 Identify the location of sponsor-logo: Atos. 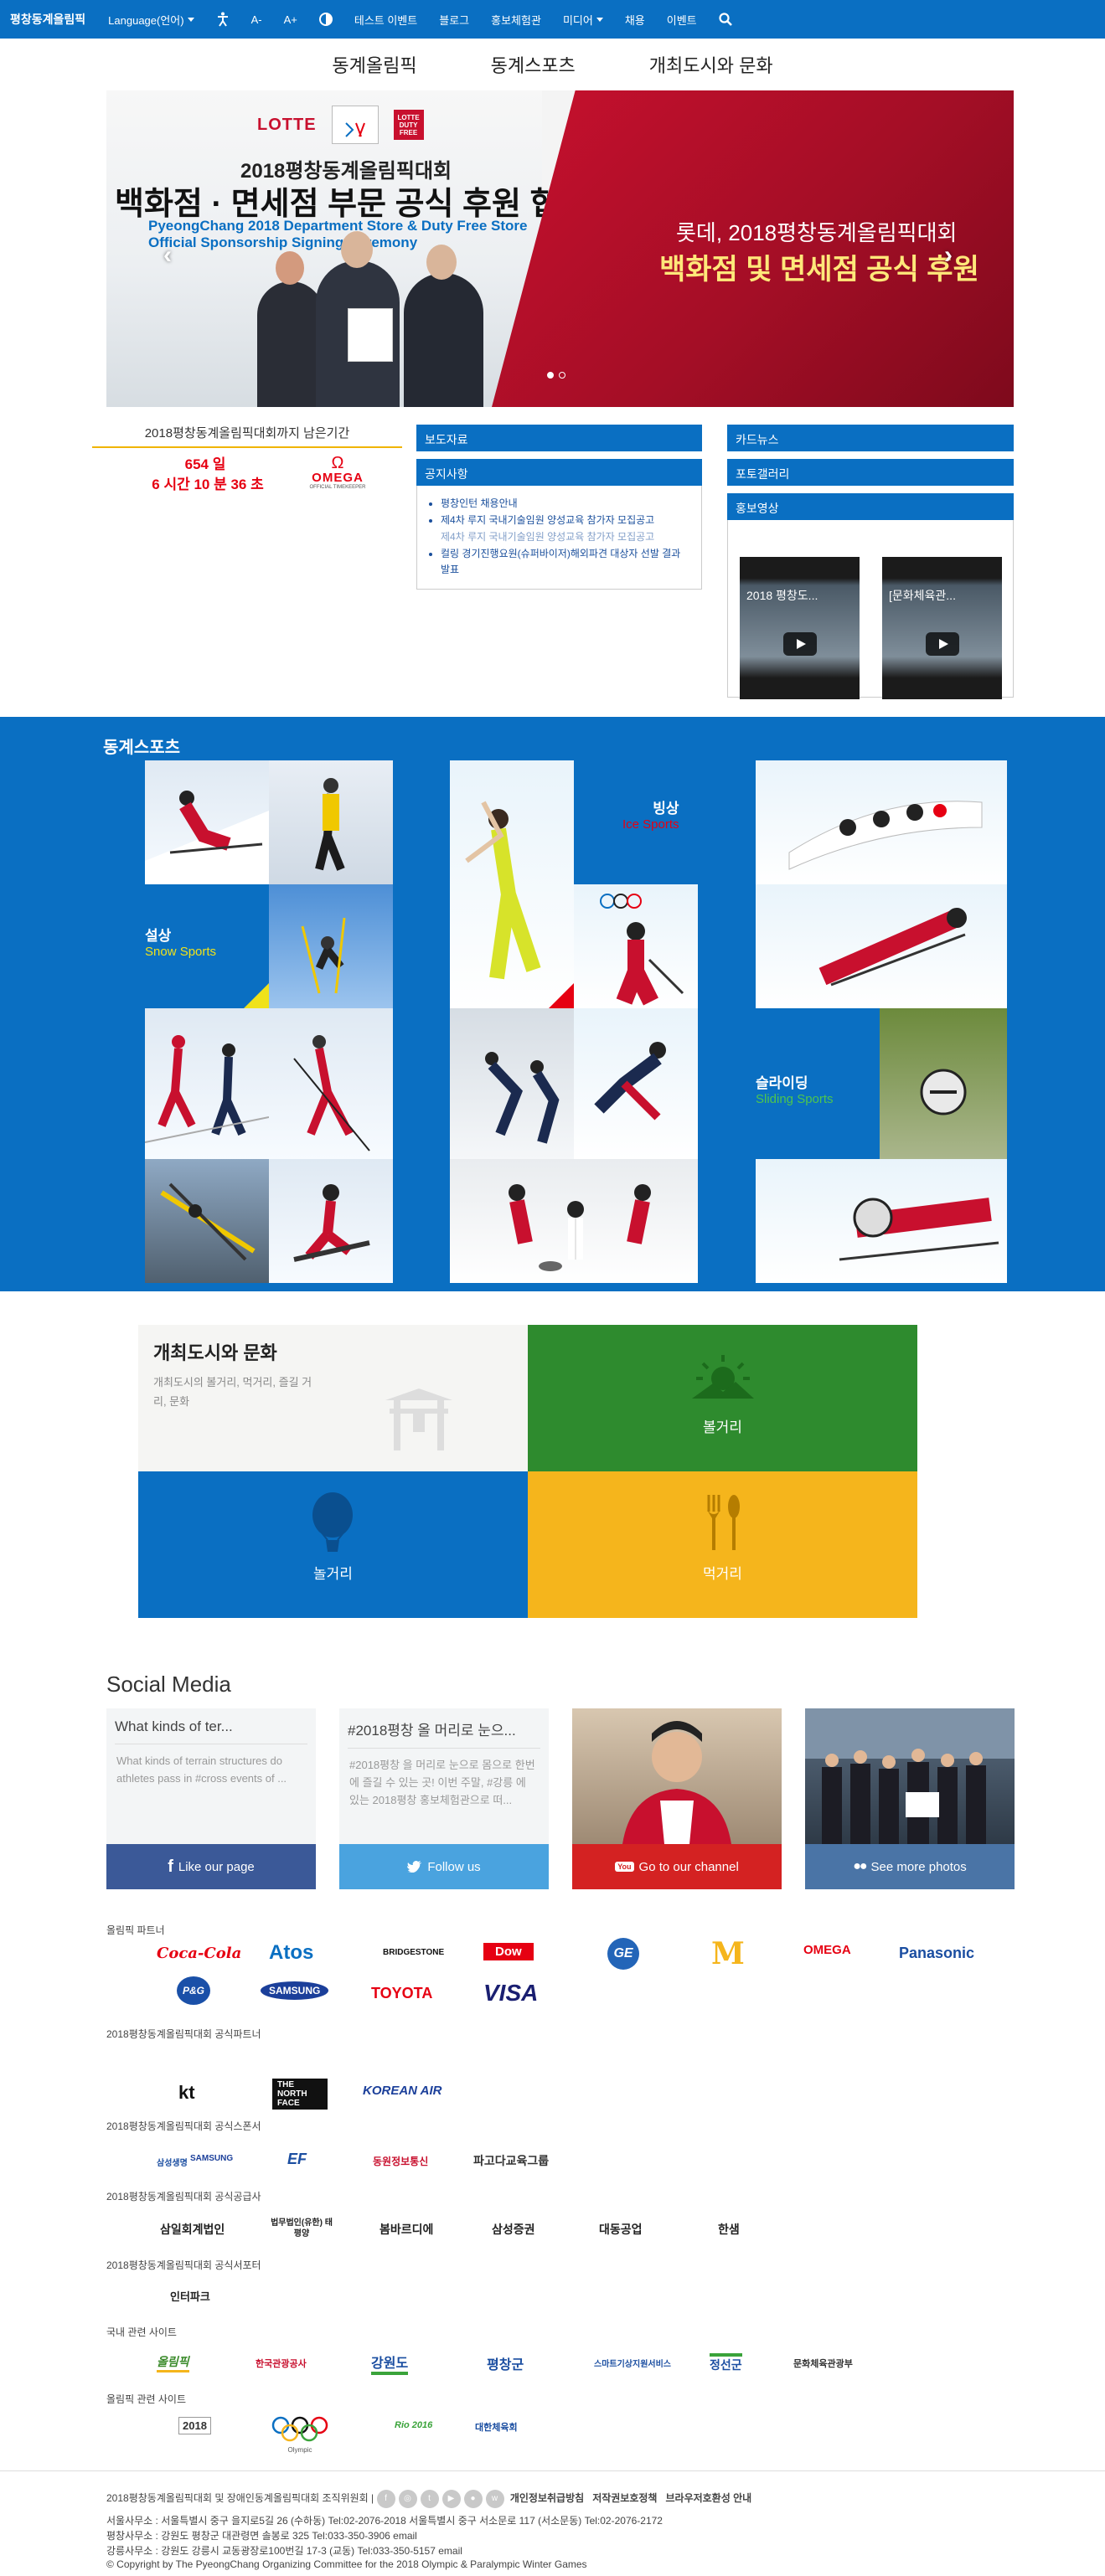
(291, 1953).